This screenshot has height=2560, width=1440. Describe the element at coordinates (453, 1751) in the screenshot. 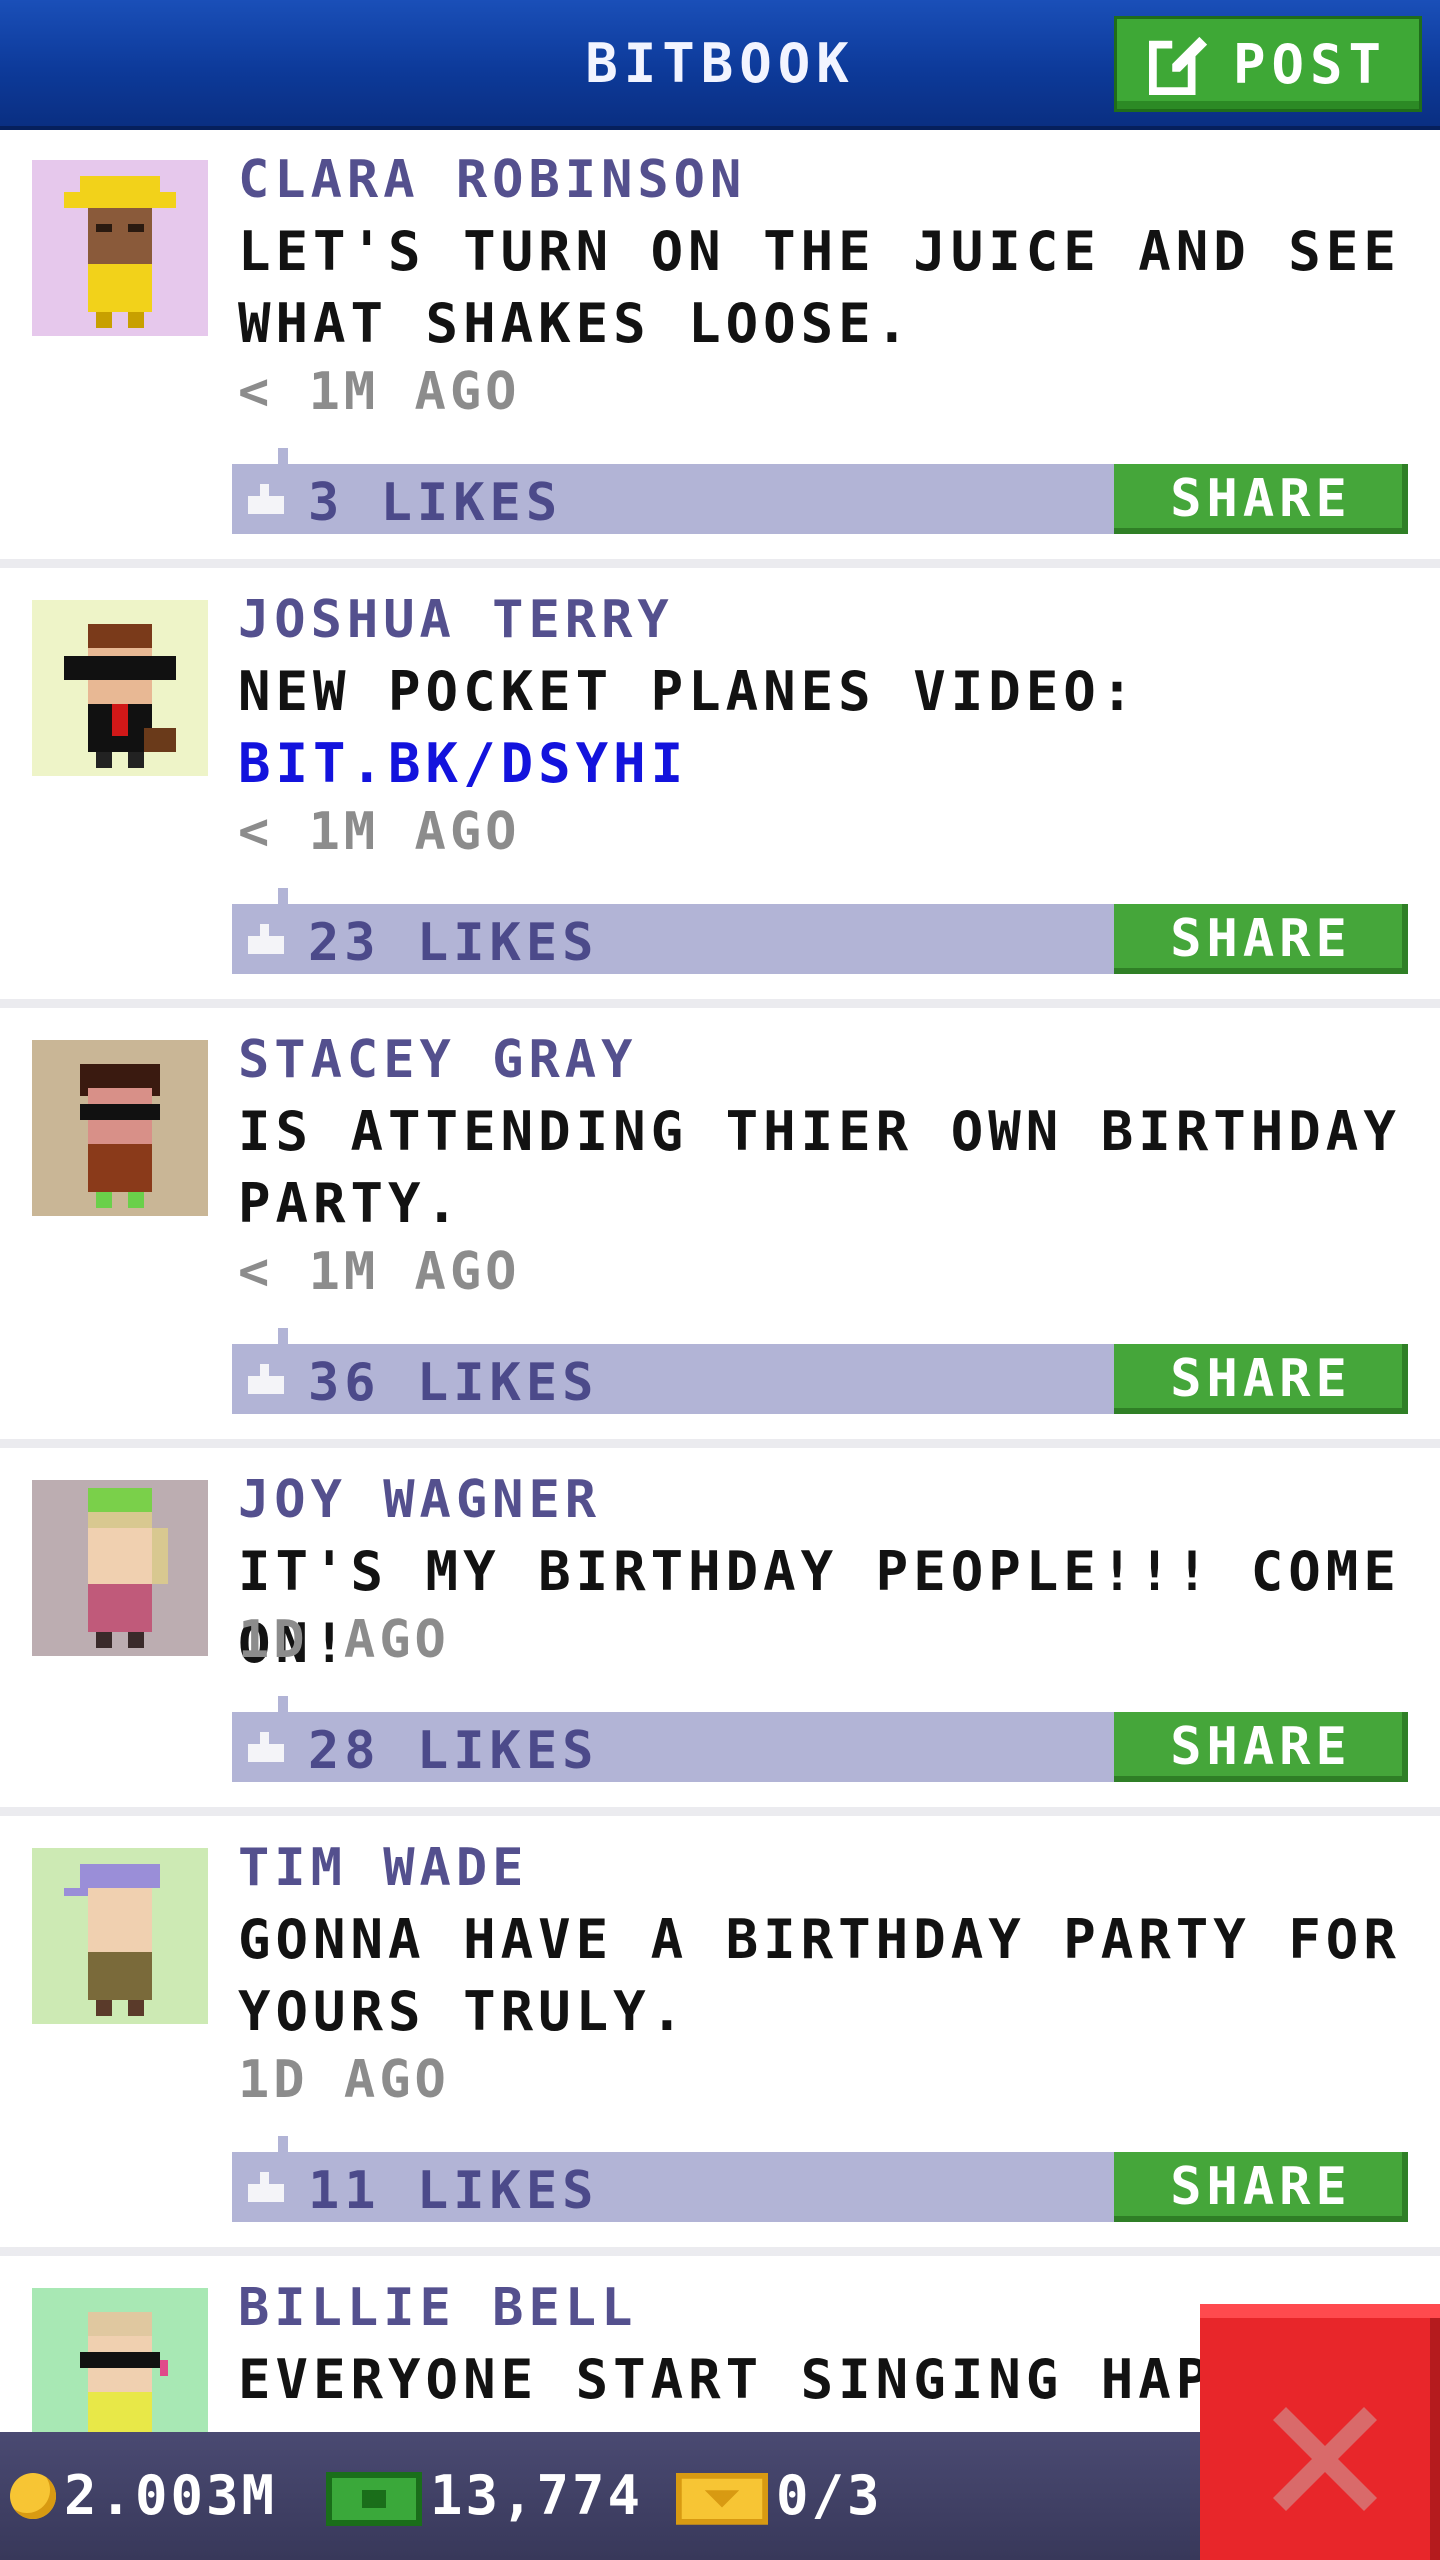

I see `likes-count: 28 LIKES` at that location.